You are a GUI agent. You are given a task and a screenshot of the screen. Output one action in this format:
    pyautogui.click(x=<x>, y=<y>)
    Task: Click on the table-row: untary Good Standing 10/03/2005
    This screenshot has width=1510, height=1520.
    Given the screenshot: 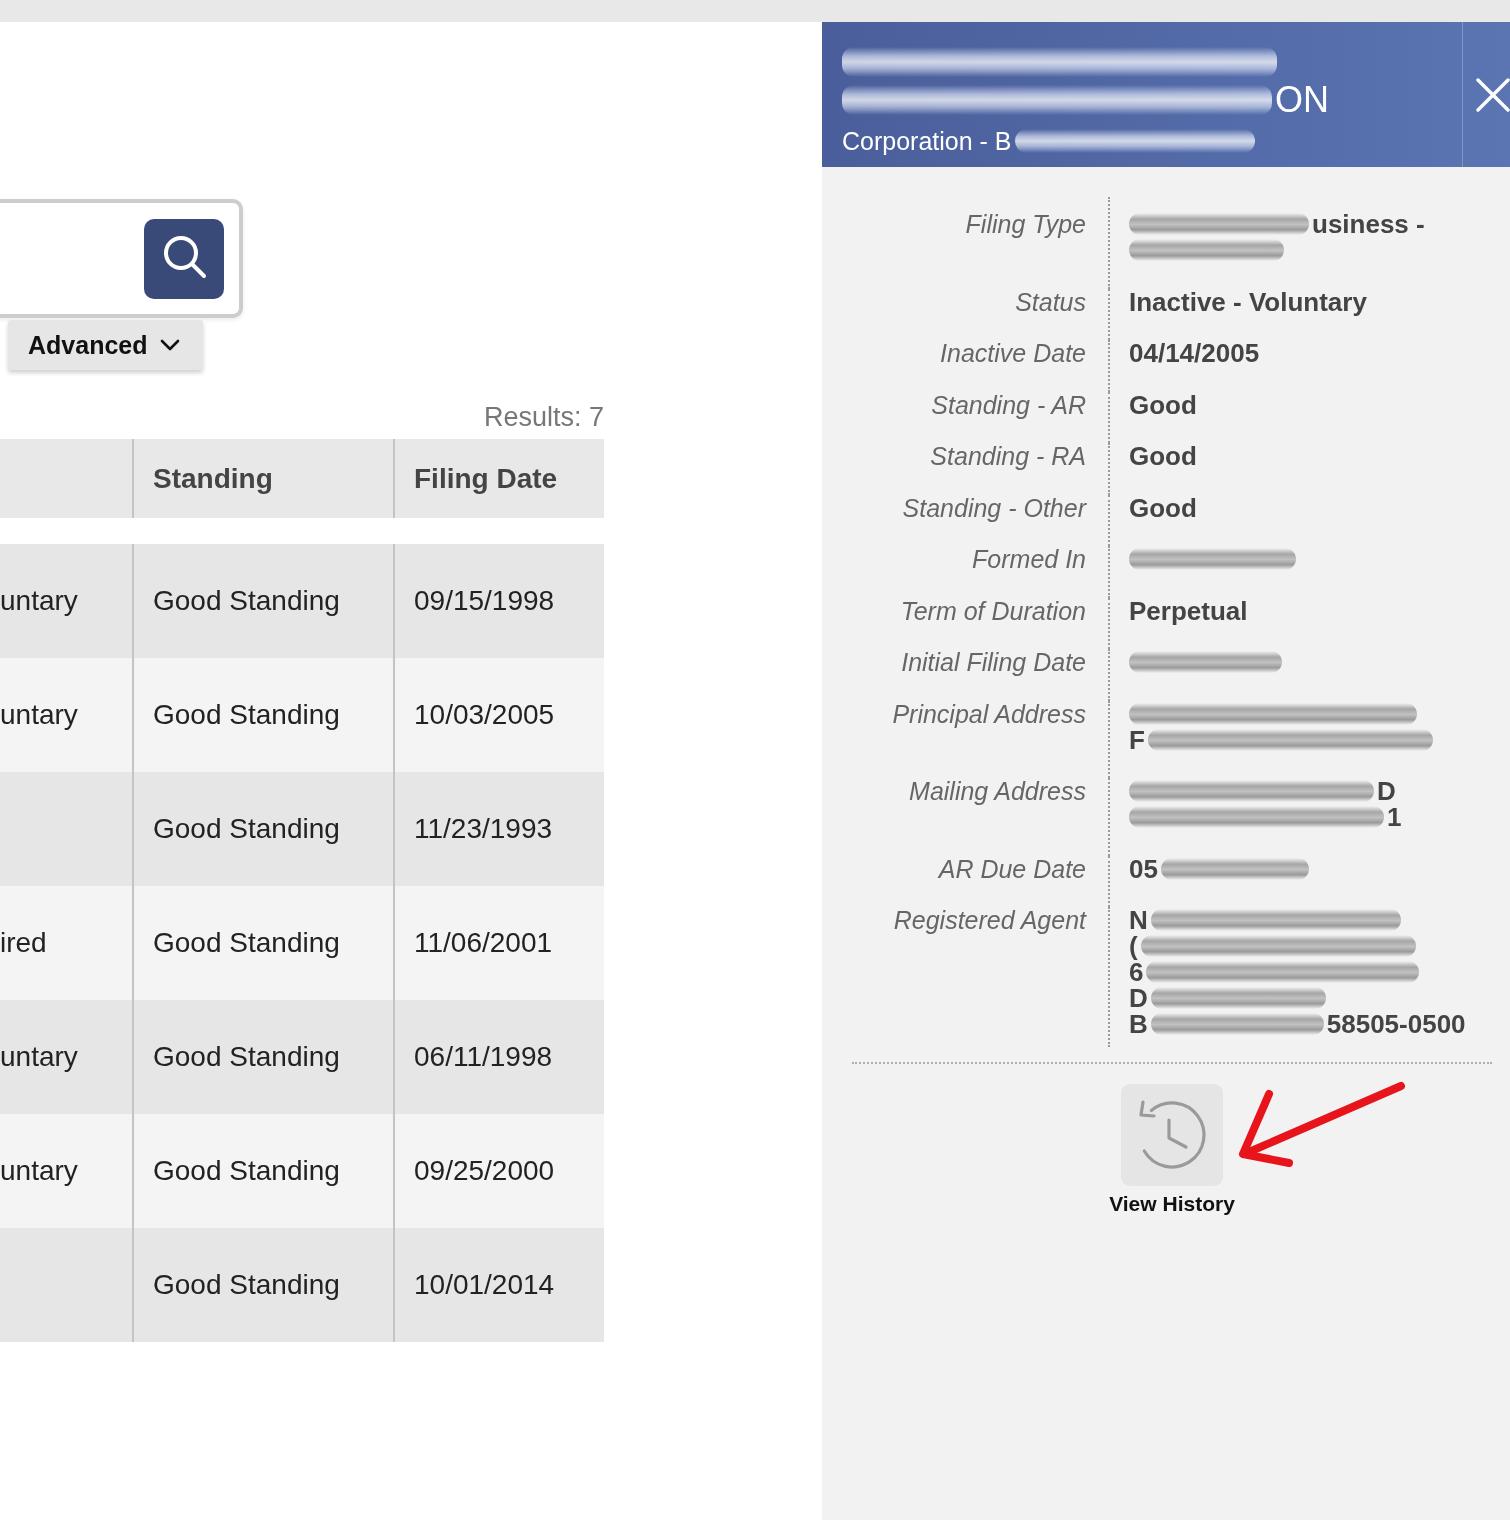 What is the action you would take?
    pyautogui.click(x=302, y=715)
    